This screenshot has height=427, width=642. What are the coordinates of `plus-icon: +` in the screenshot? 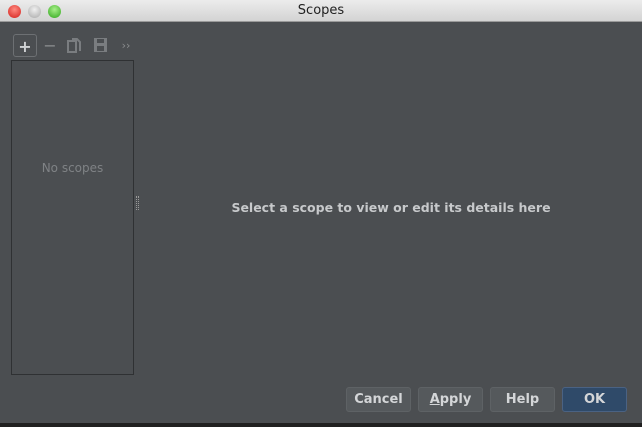 It's located at (25, 46).